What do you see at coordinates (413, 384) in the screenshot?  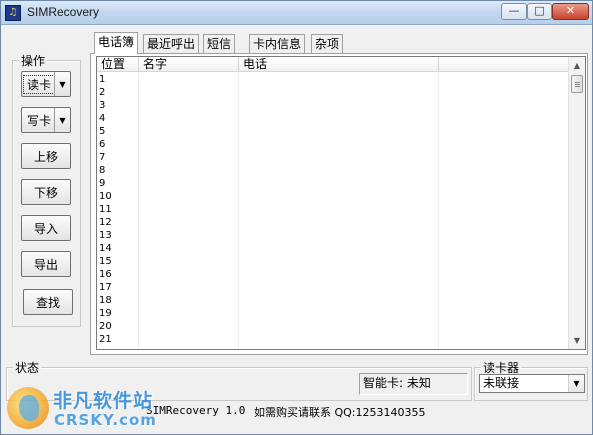 I see `smart-card-status: 智能卡: 未知` at bounding box center [413, 384].